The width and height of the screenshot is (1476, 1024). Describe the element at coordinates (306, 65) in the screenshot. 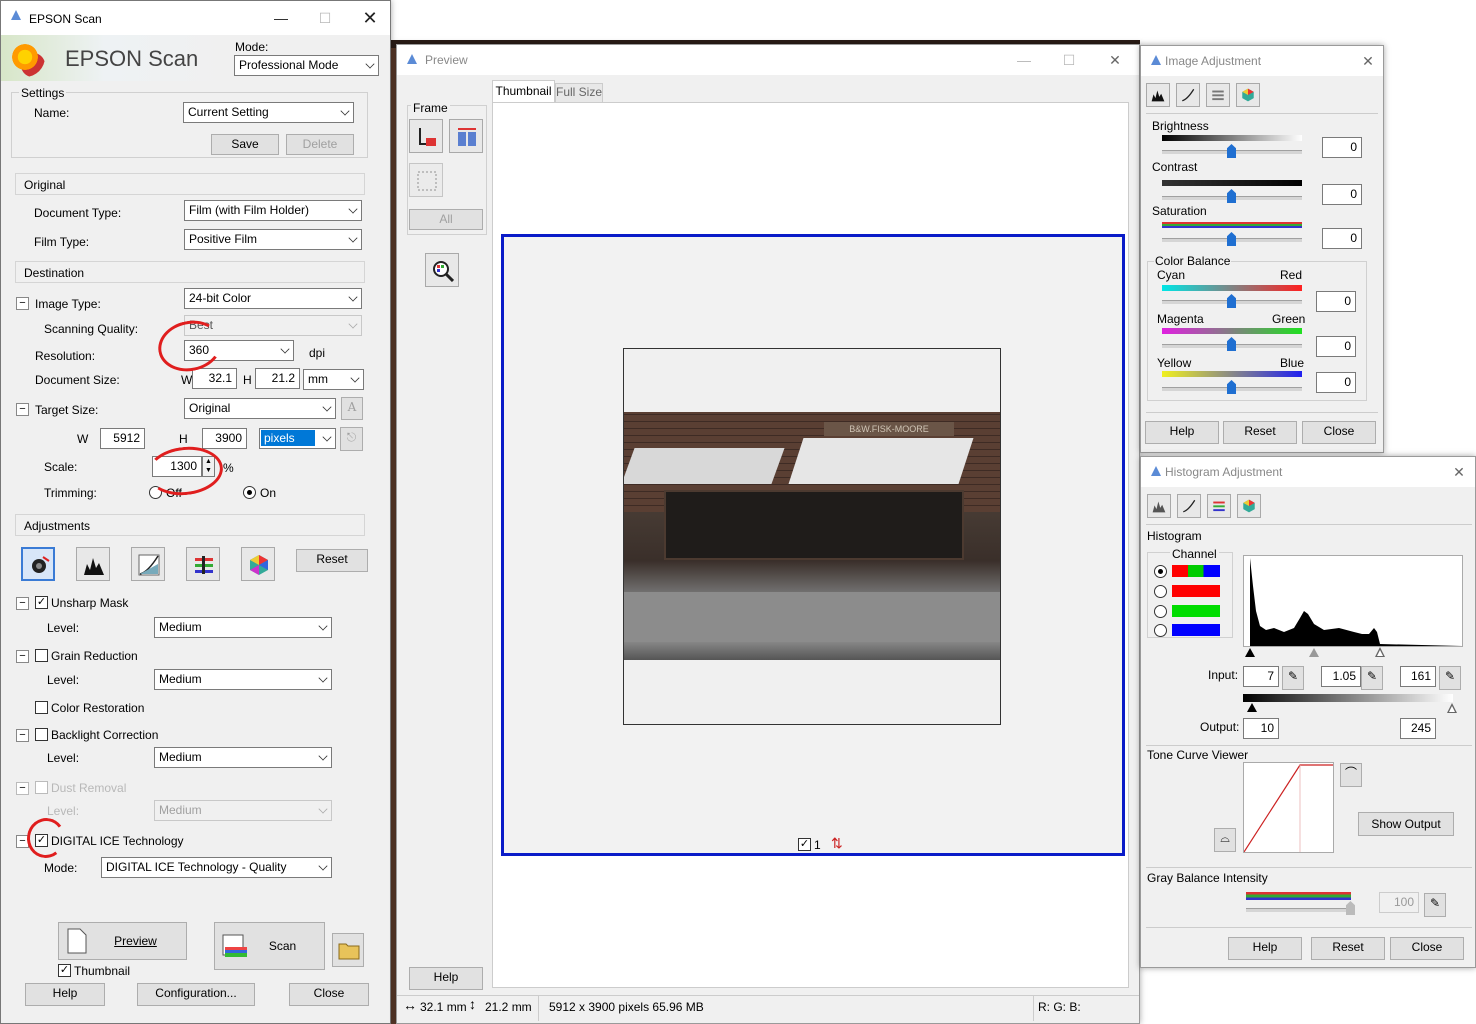

I see `mode-select: Professional Mode` at that location.